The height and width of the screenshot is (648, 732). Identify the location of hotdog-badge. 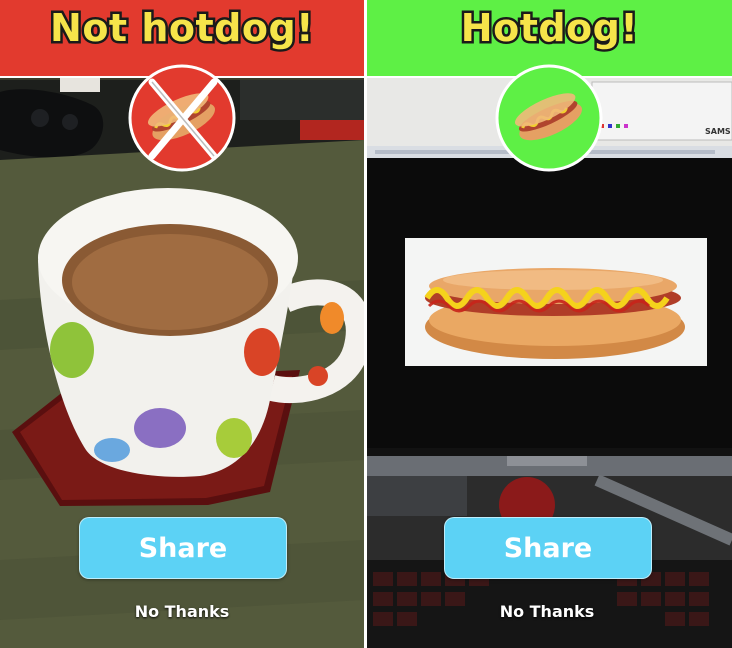
(549, 118).